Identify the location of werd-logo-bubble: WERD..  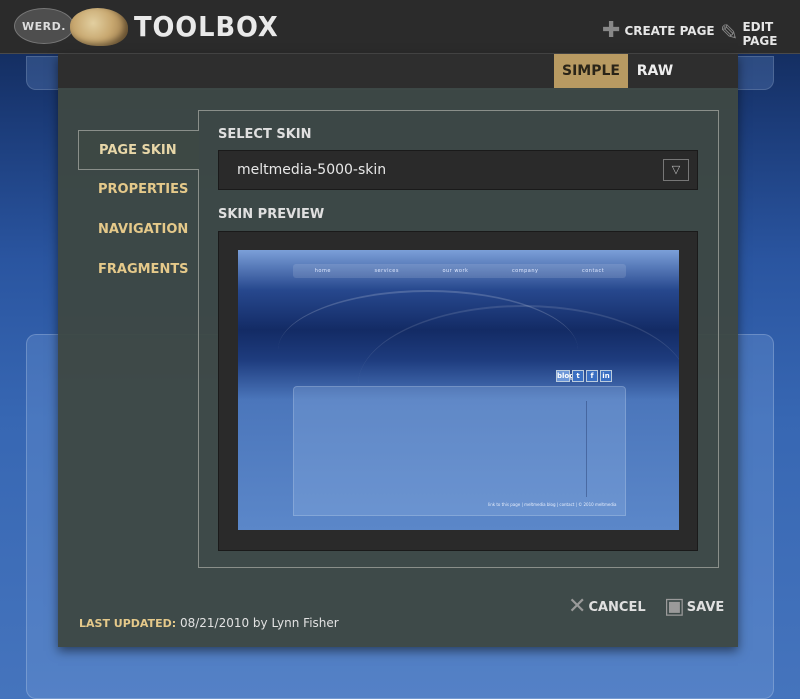
(44, 26).